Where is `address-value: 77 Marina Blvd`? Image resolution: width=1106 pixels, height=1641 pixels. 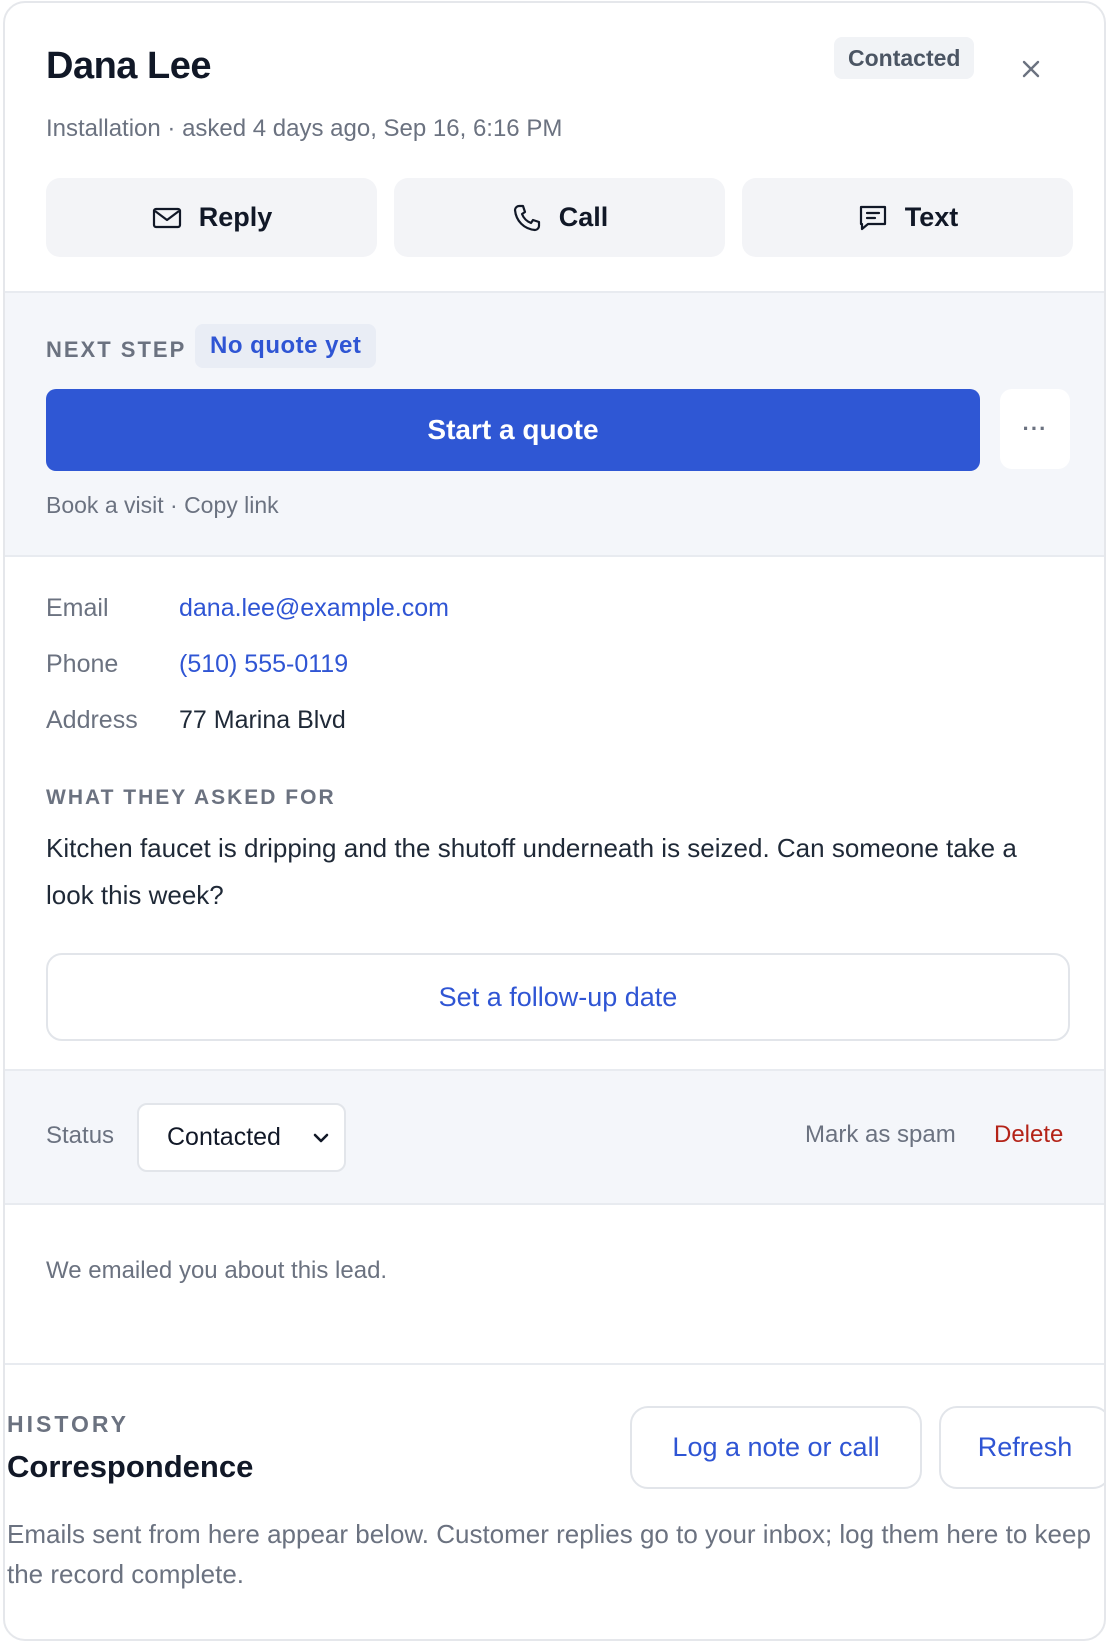
address-value: 77 Marina Blvd is located at coordinates (262, 720).